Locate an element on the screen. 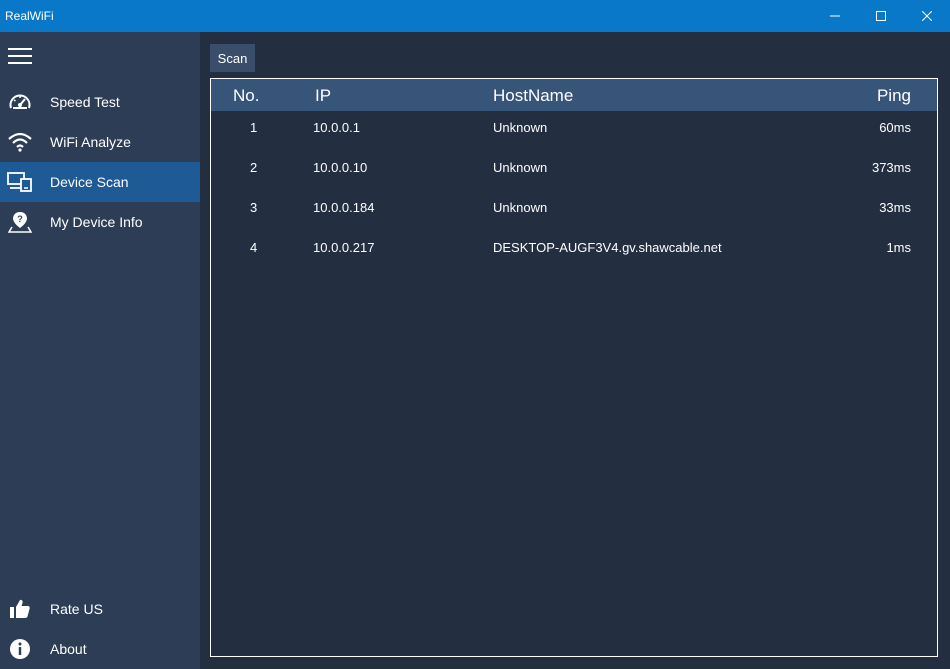 This screenshot has height=669, width=950. close-icon is located at coordinates (927, 16).